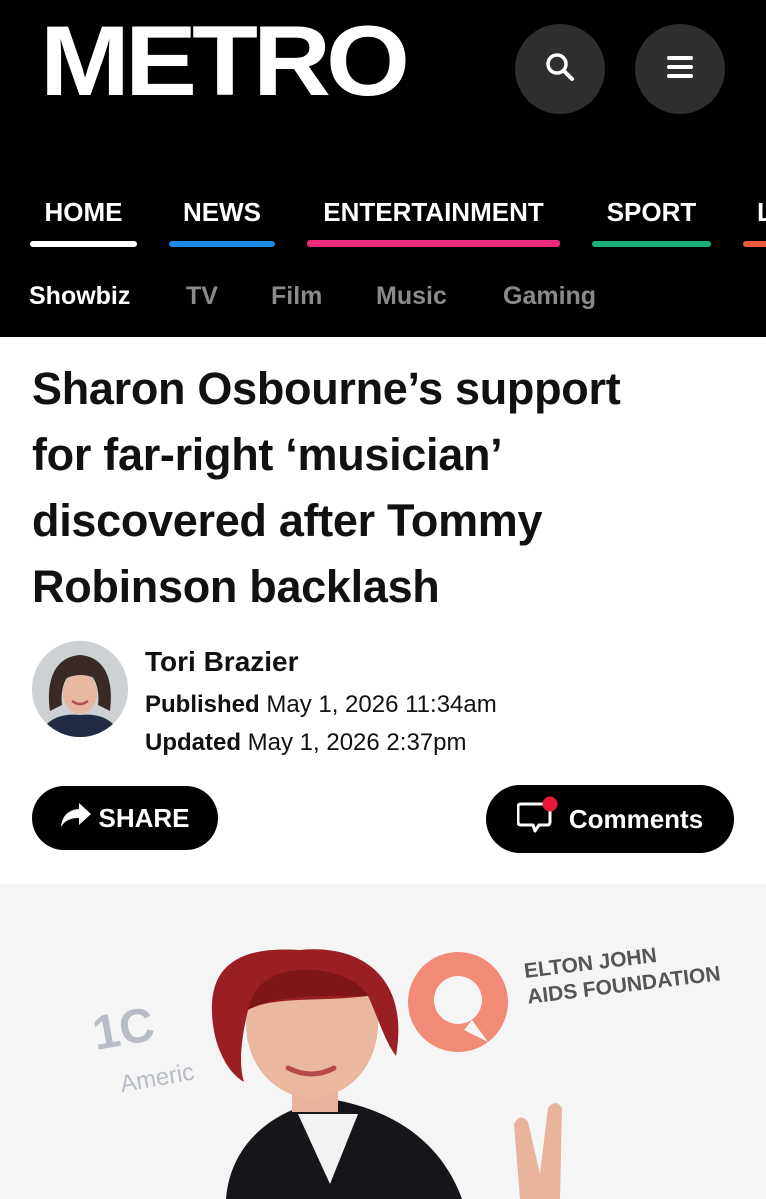 Image resolution: width=766 pixels, height=1199 pixels. I want to click on nav-underline-entertainment, so click(433, 243).